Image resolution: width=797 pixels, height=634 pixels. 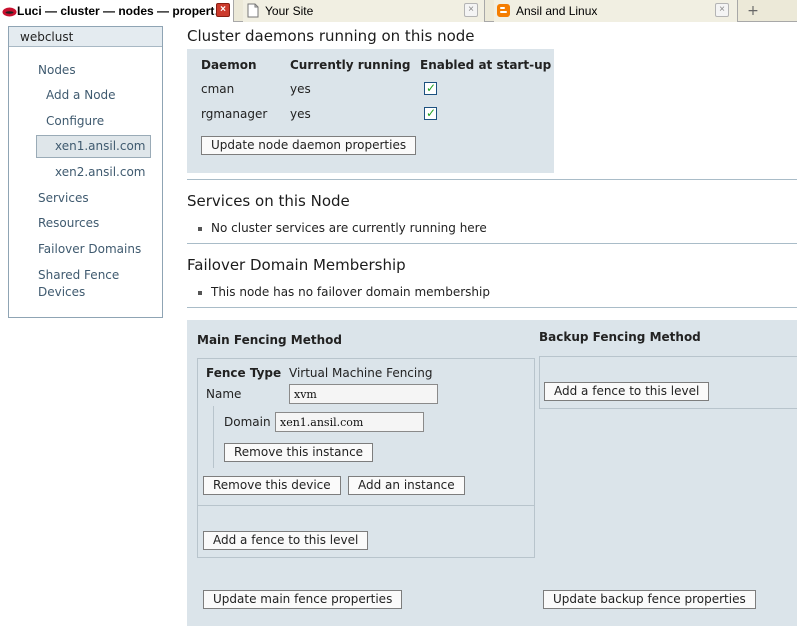 What do you see at coordinates (363, 394) in the screenshot?
I see `fence-name-input` at bounding box center [363, 394].